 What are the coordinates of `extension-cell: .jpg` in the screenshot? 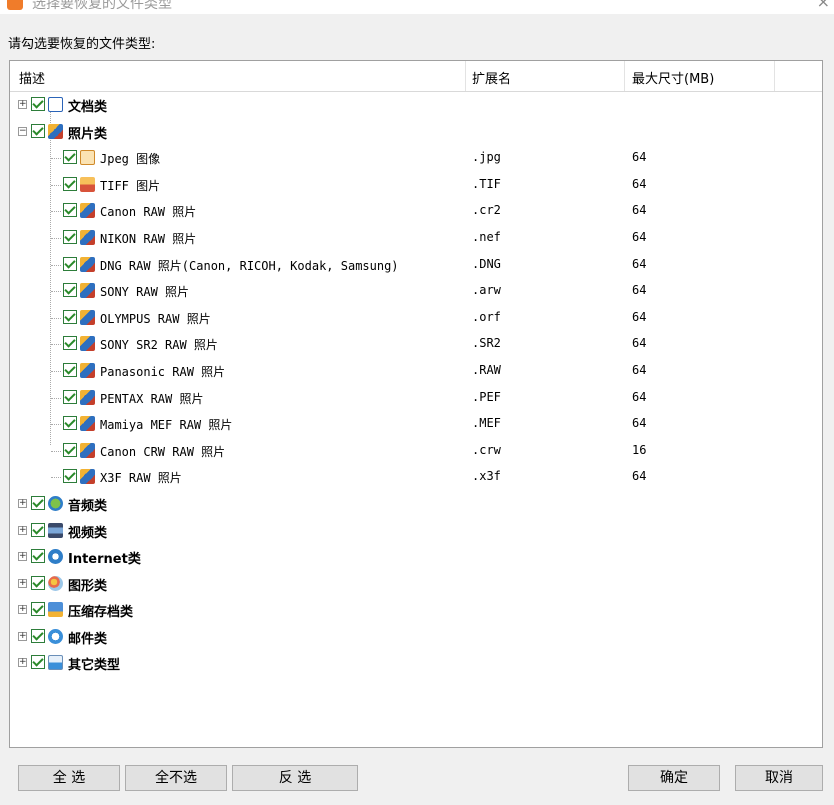 It's located at (486, 157).